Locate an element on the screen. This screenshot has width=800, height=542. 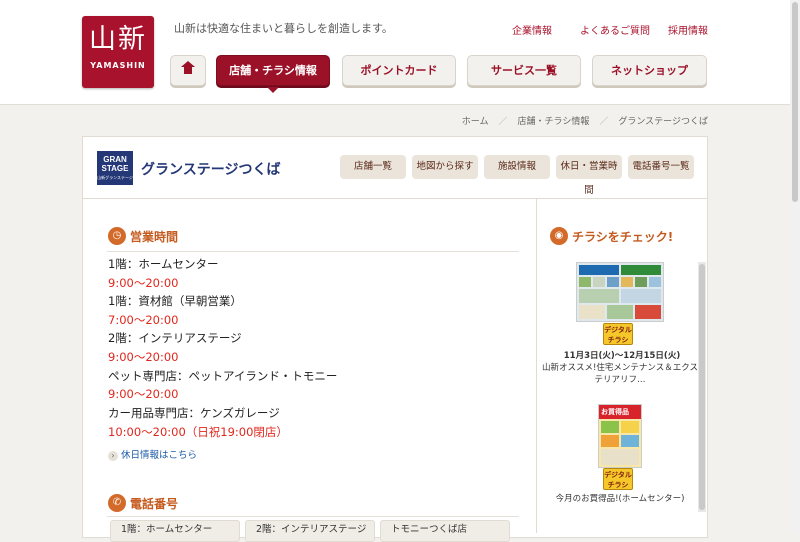
clock-icon: ◷ is located at coordinates (117, 236).